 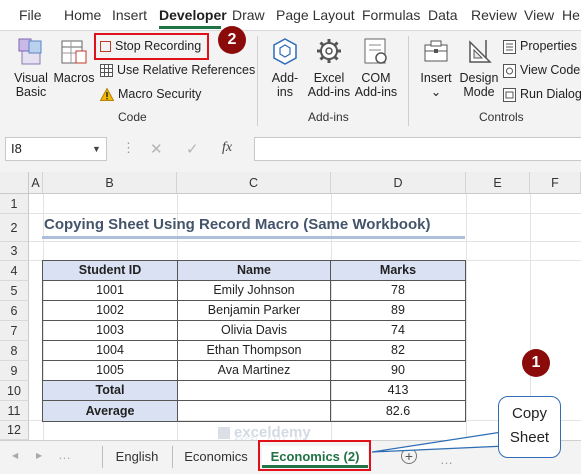 I want to click on table-cell-marks: 90, so click(x=398, y=371).